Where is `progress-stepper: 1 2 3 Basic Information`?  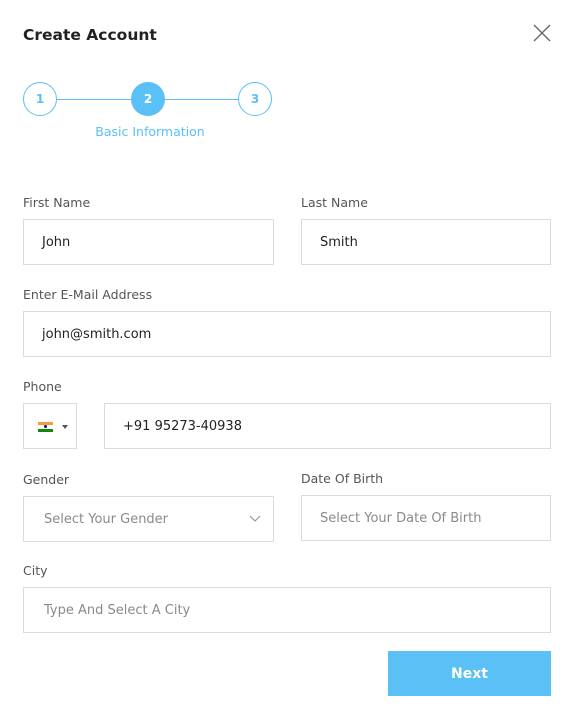
progress-stepper: 1 2 3 Basic Information is located at coordinates (149, 112).